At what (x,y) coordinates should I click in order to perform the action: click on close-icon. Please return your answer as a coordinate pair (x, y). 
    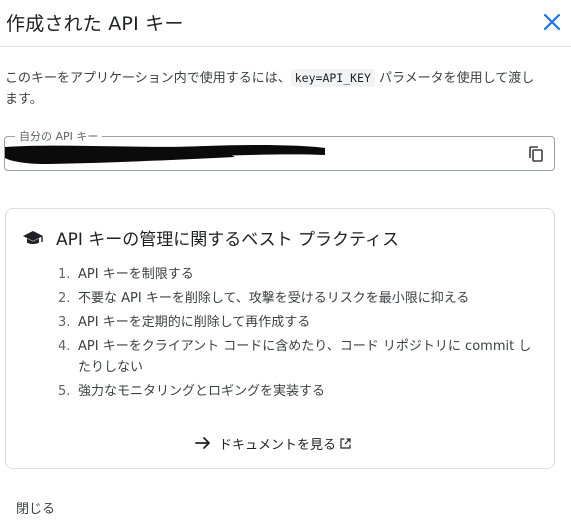
    Looking at the image, I should click on (552, 22).